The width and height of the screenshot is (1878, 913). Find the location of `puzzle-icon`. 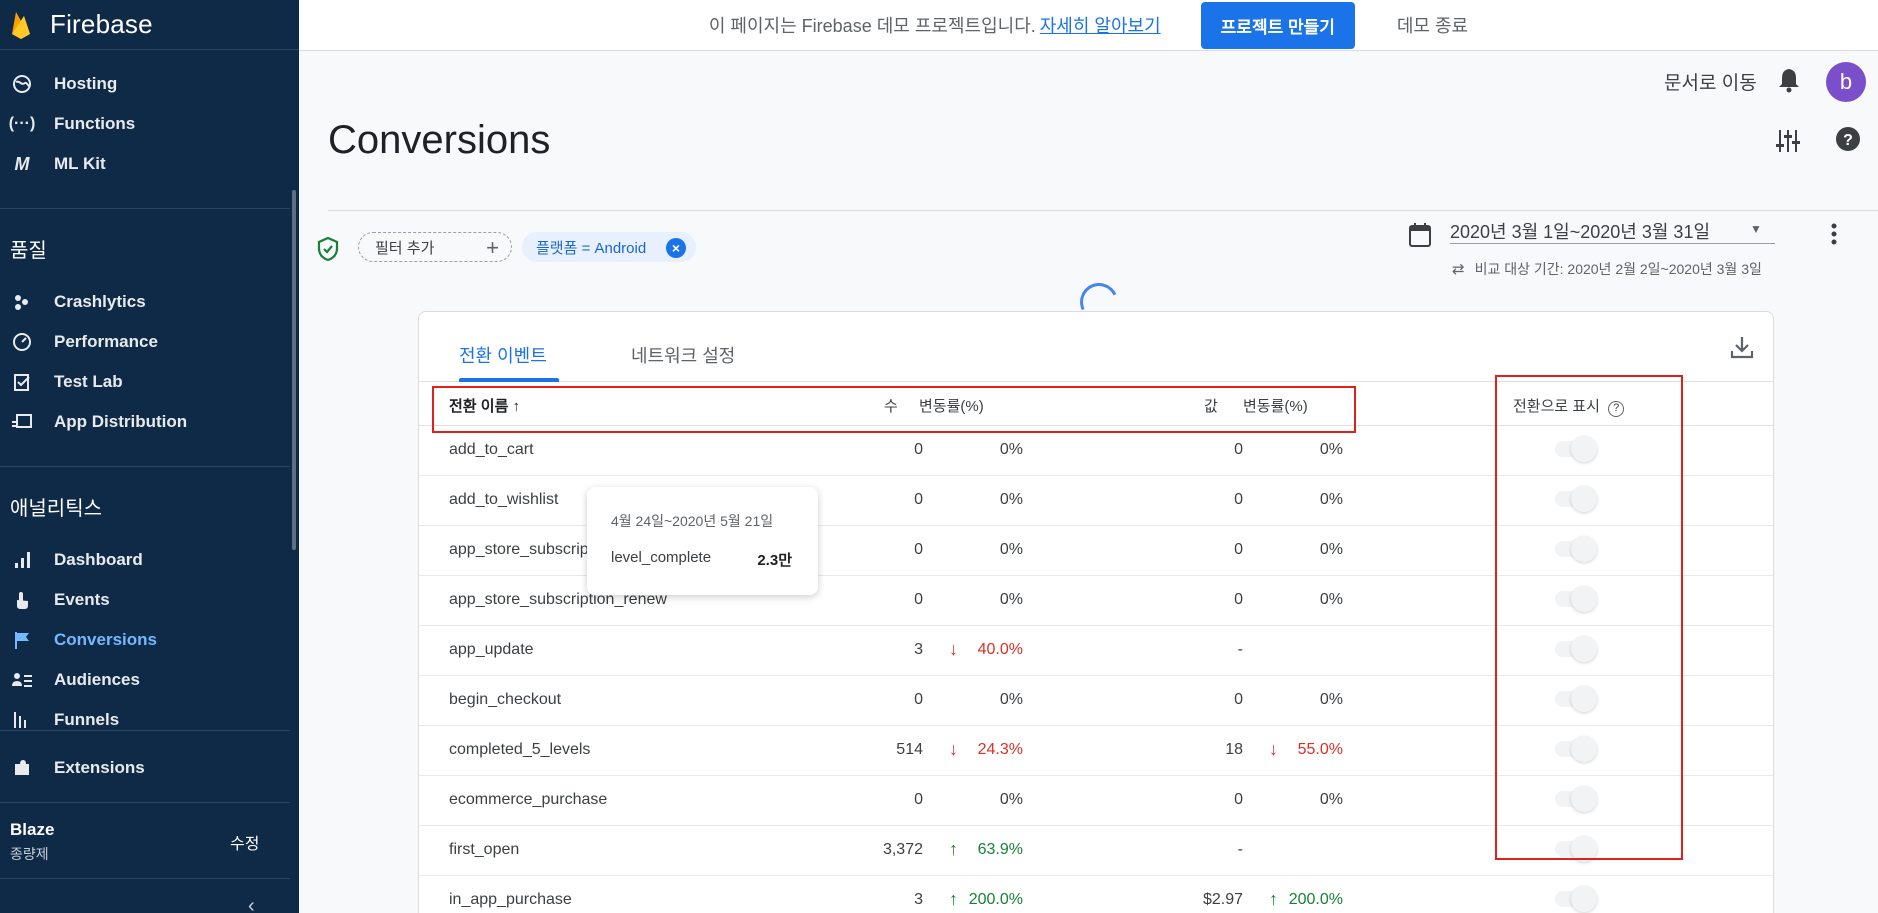

puzzle-icon is located at coordinates (22, 768).